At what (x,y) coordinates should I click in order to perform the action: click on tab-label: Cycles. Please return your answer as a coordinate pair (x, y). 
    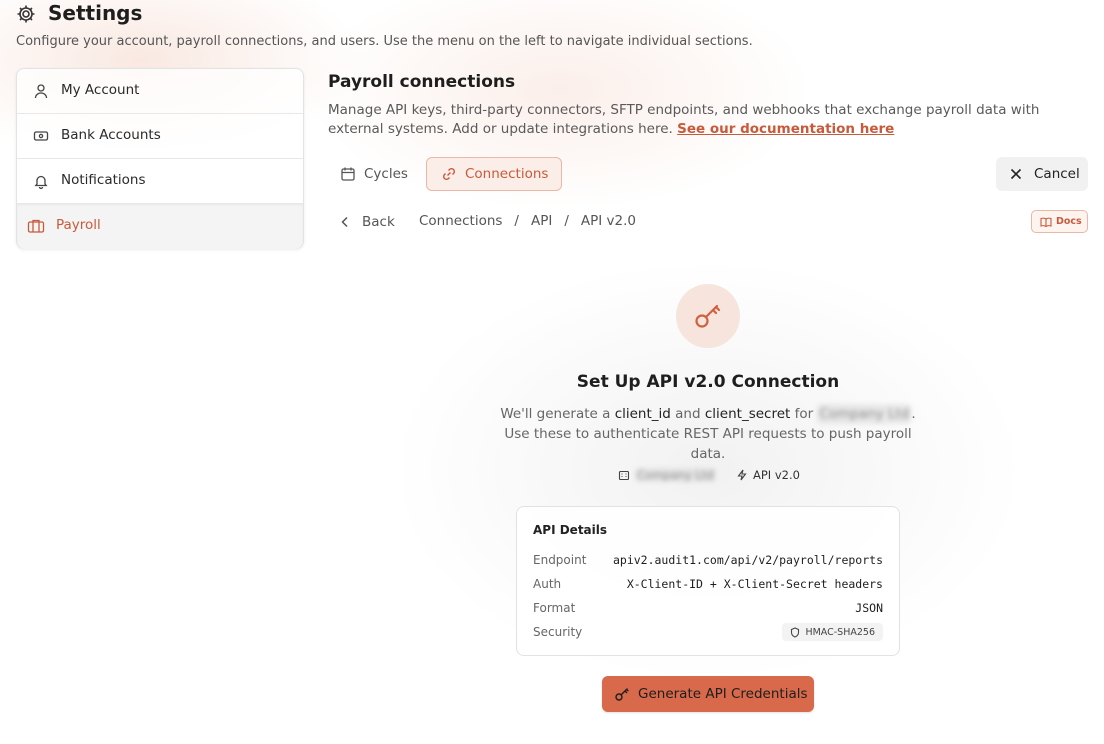
    Looking at the image, I should click on (386, 174).